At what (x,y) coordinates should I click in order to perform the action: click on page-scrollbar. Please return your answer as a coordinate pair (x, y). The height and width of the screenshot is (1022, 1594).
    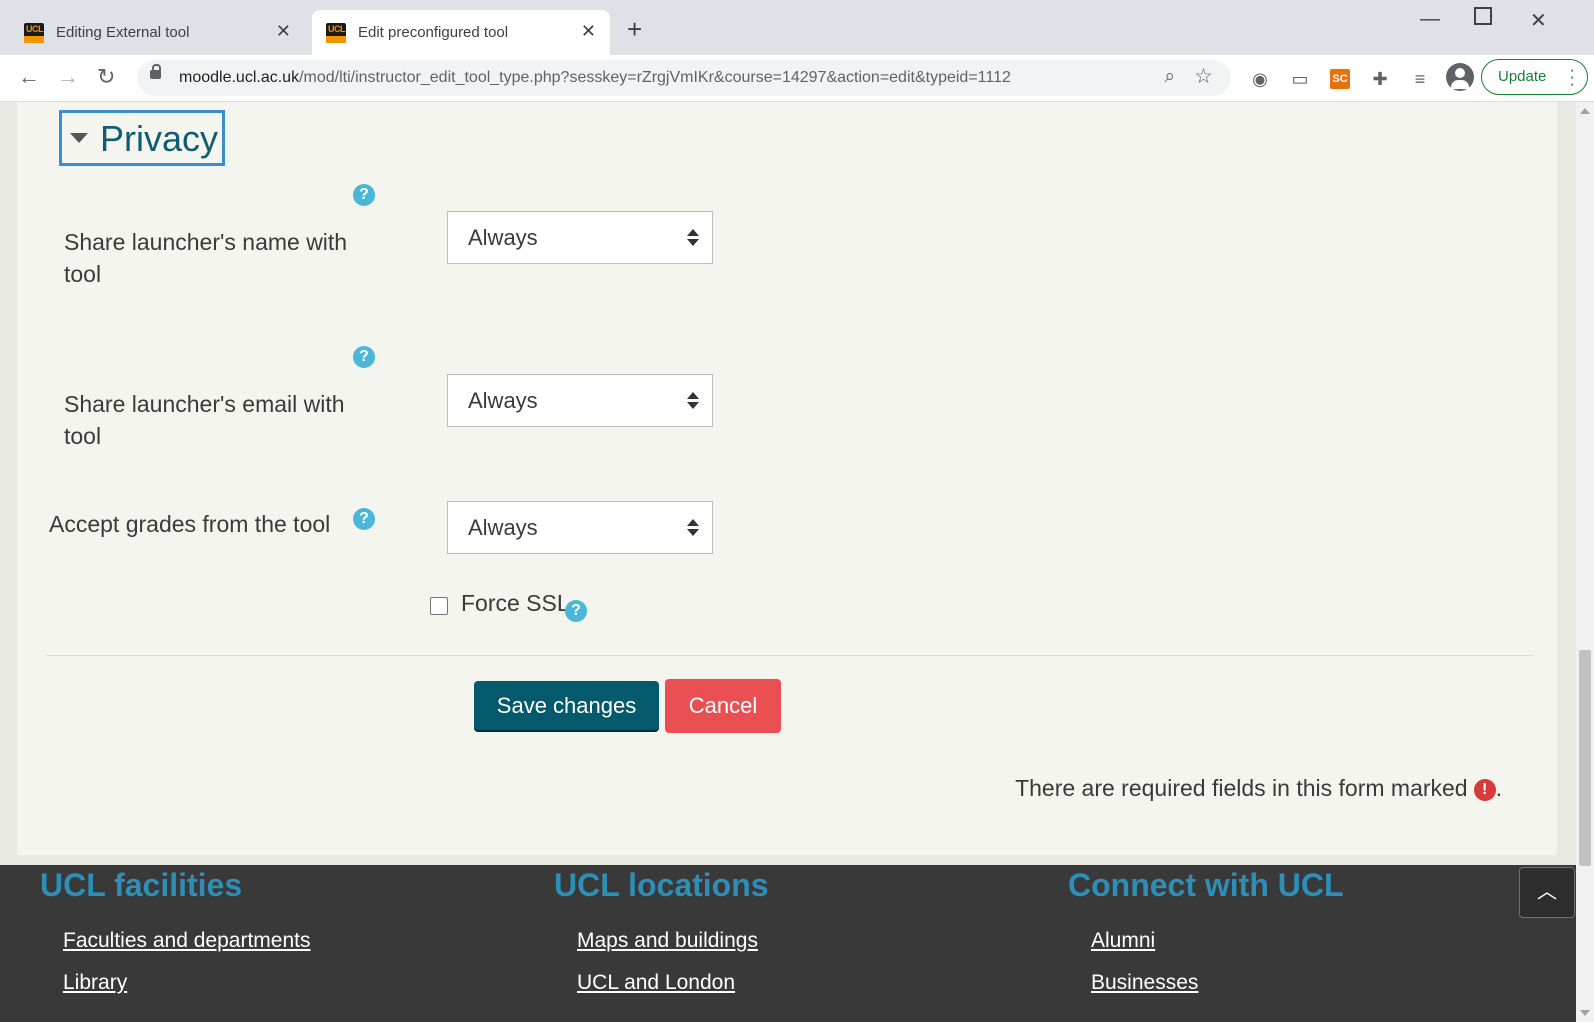
    Looking at the image, I should click on (1585, 562).